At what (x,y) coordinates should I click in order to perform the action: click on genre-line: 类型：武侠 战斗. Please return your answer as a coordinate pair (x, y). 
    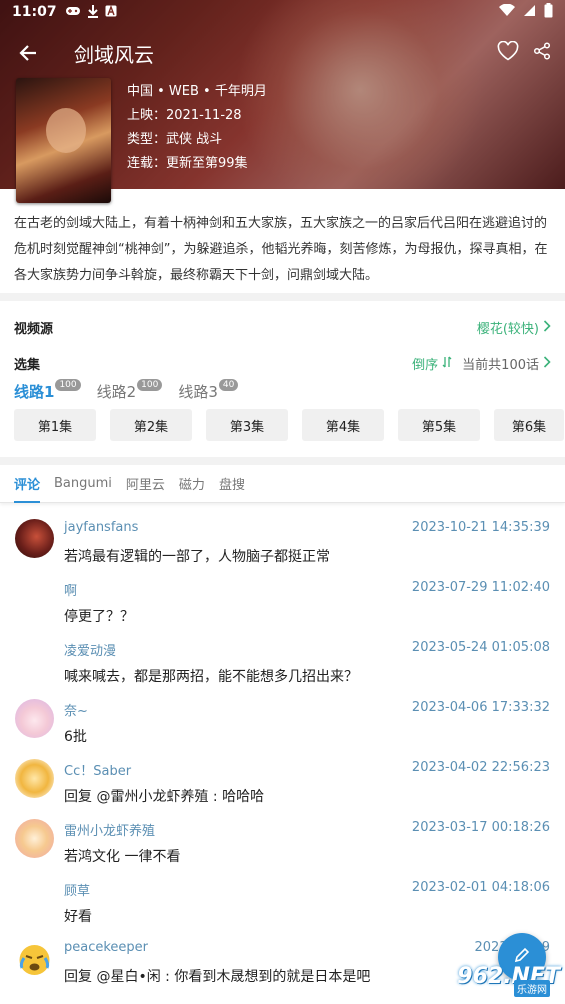
    Looking at the image, I should click on (175, 139).